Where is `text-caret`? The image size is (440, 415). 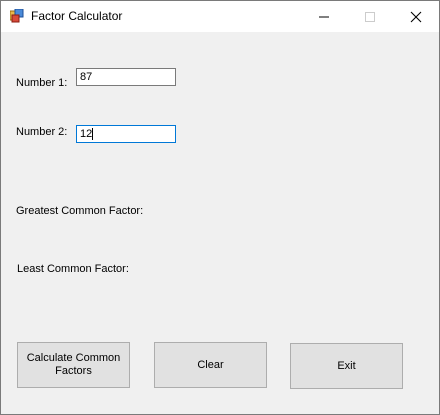
text-caret is located at coordinates (92, 134).